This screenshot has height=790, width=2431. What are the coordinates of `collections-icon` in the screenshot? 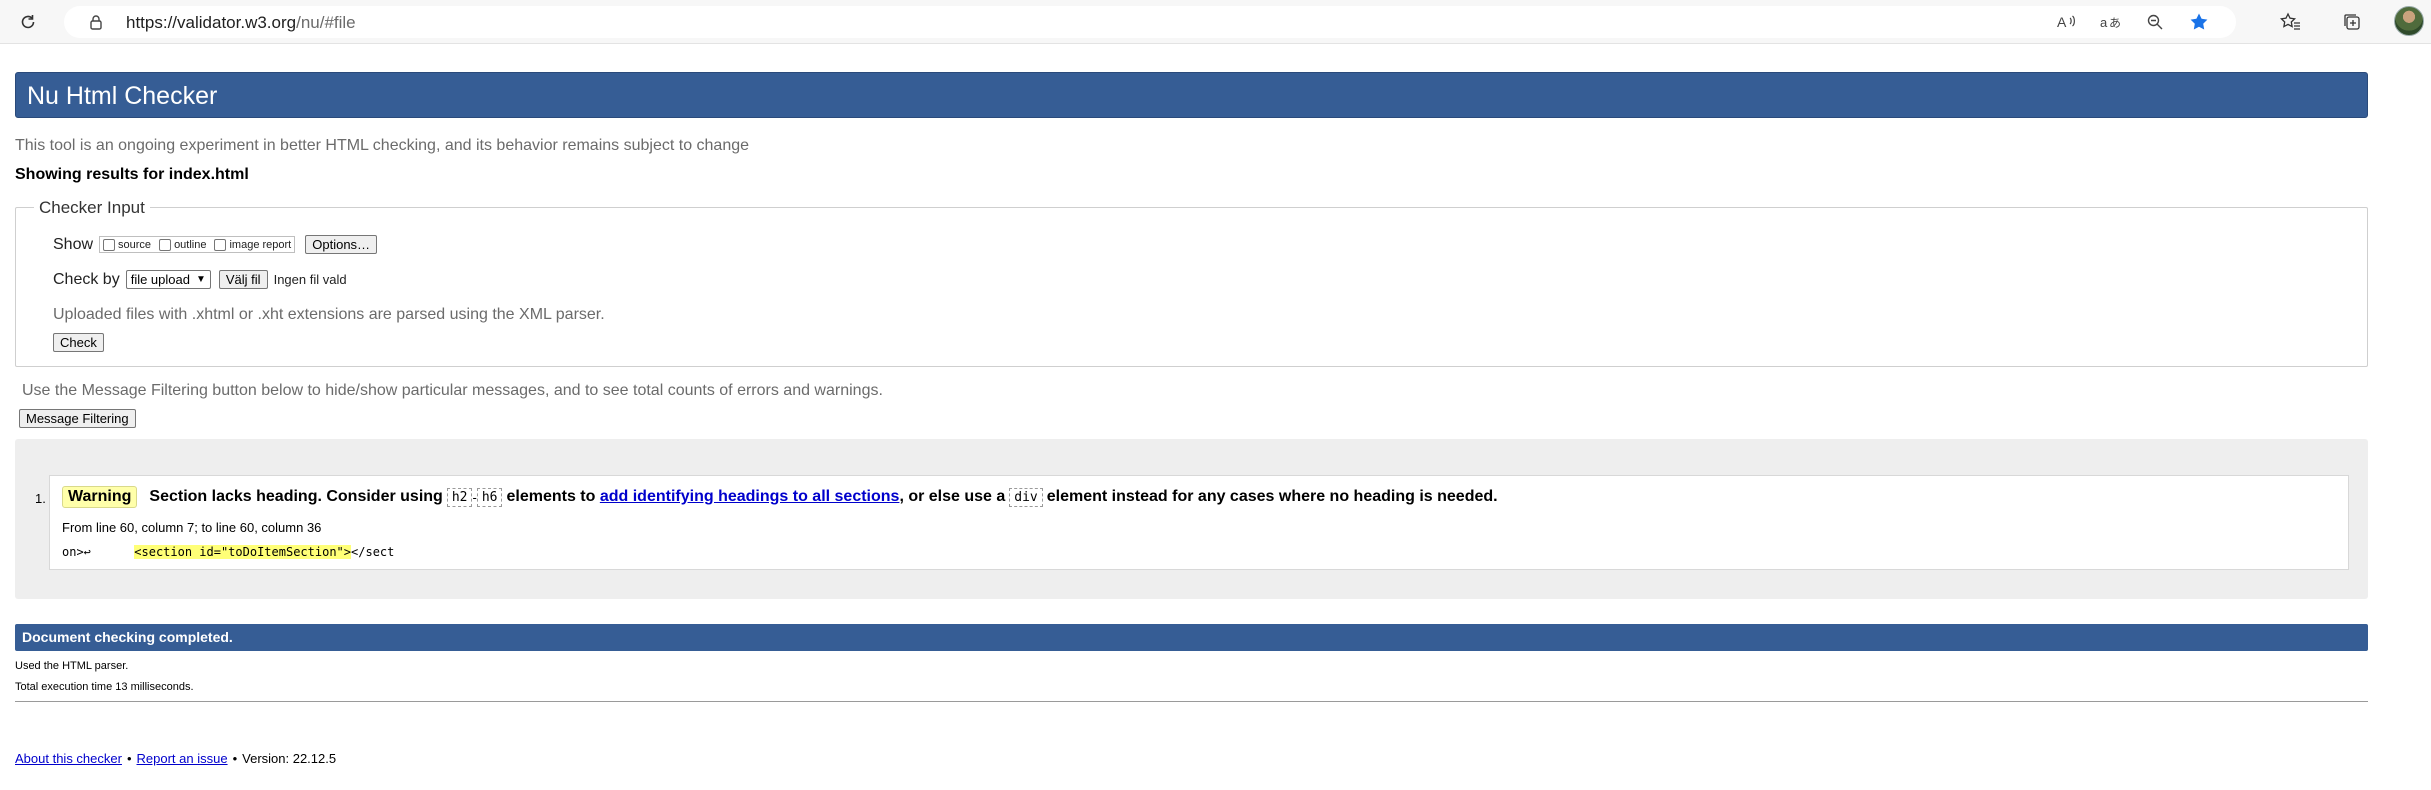 It's located at (2352, 22).